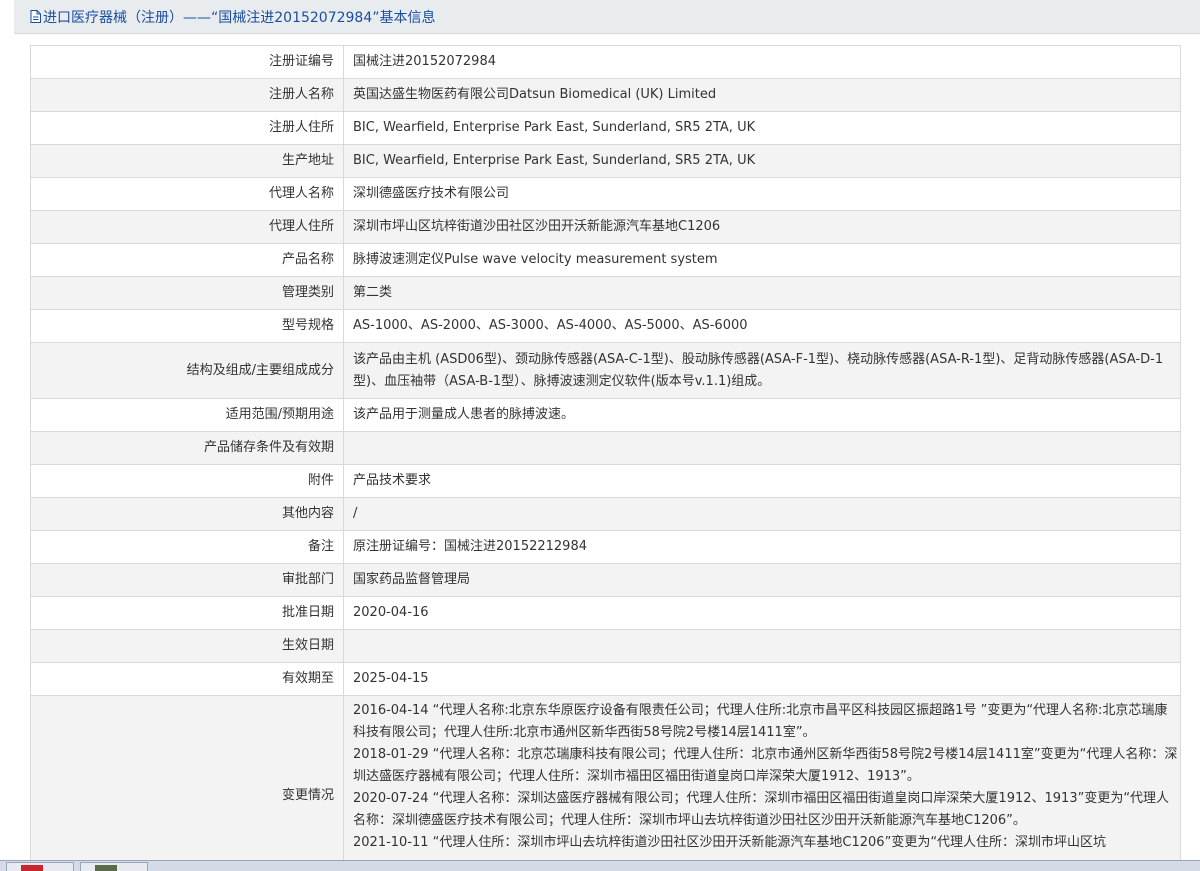 The image size is (1200, 871). I want to click on document-icon, so click(35, 16).